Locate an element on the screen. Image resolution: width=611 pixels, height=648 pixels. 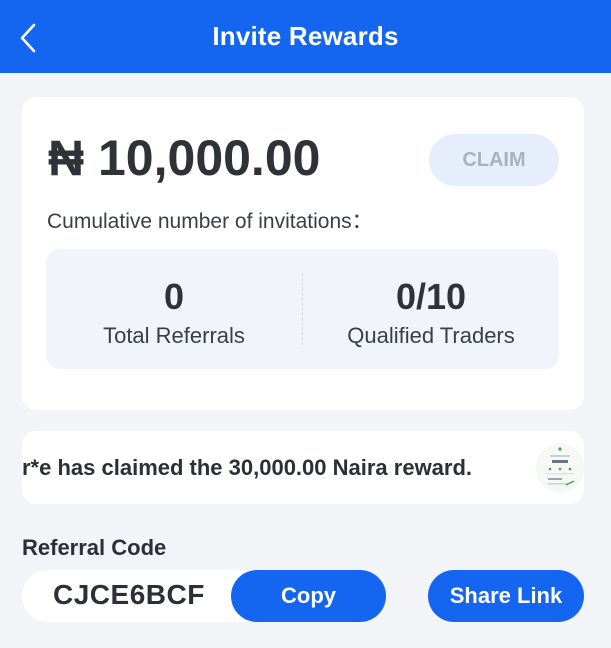
app-header: Invite Rewards is located at coordinates (305, 36).